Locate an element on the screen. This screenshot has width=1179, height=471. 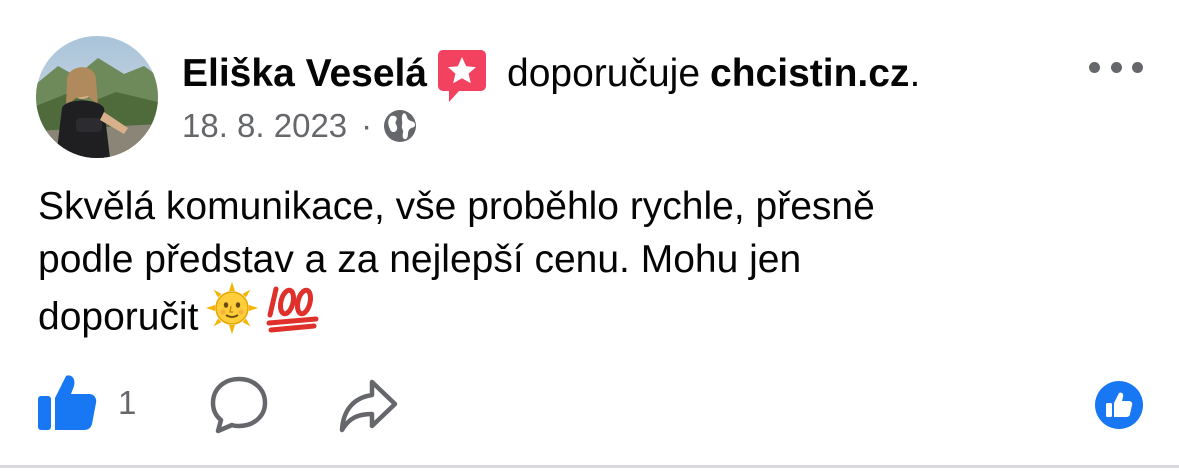
hundred-points-emoji is located at coordinates (293, 315).